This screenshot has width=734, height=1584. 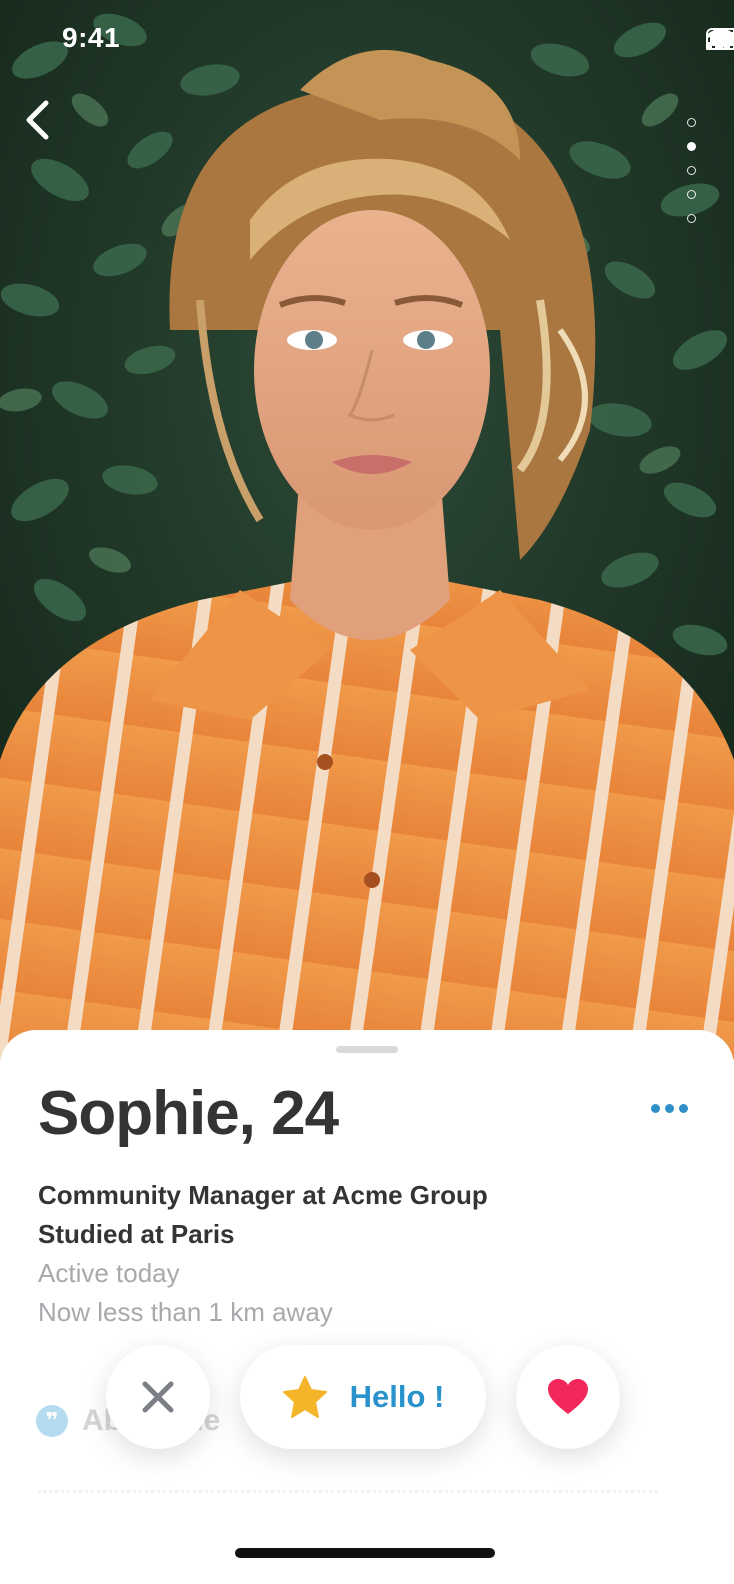 I want to click on hello-button-label: Hello !, so click(x=397, y=1396).